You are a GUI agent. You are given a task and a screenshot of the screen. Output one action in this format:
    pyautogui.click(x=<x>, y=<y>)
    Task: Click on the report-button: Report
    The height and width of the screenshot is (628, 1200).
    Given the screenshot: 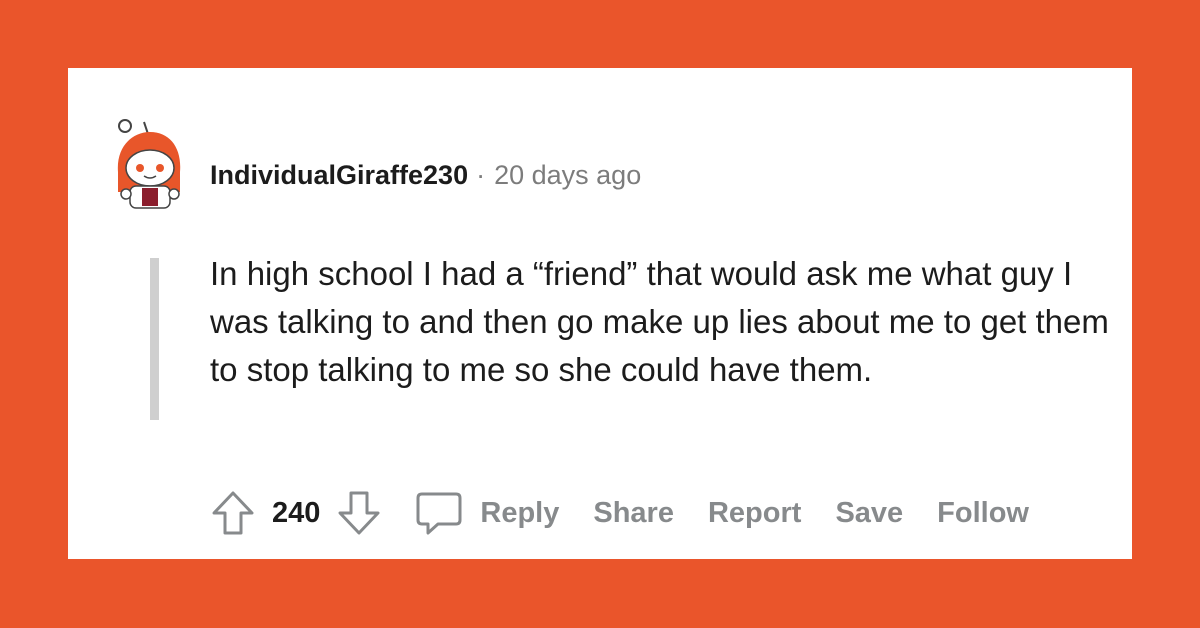 What is the action you would take?
    pyautogui.click(x=754, y=513)
    